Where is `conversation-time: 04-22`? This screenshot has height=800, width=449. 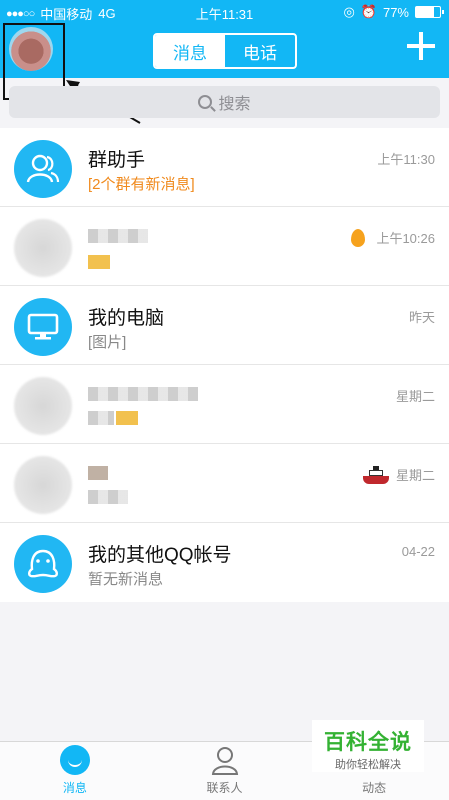 conversation-time: 04-22 is located at coordinates (418, 551).